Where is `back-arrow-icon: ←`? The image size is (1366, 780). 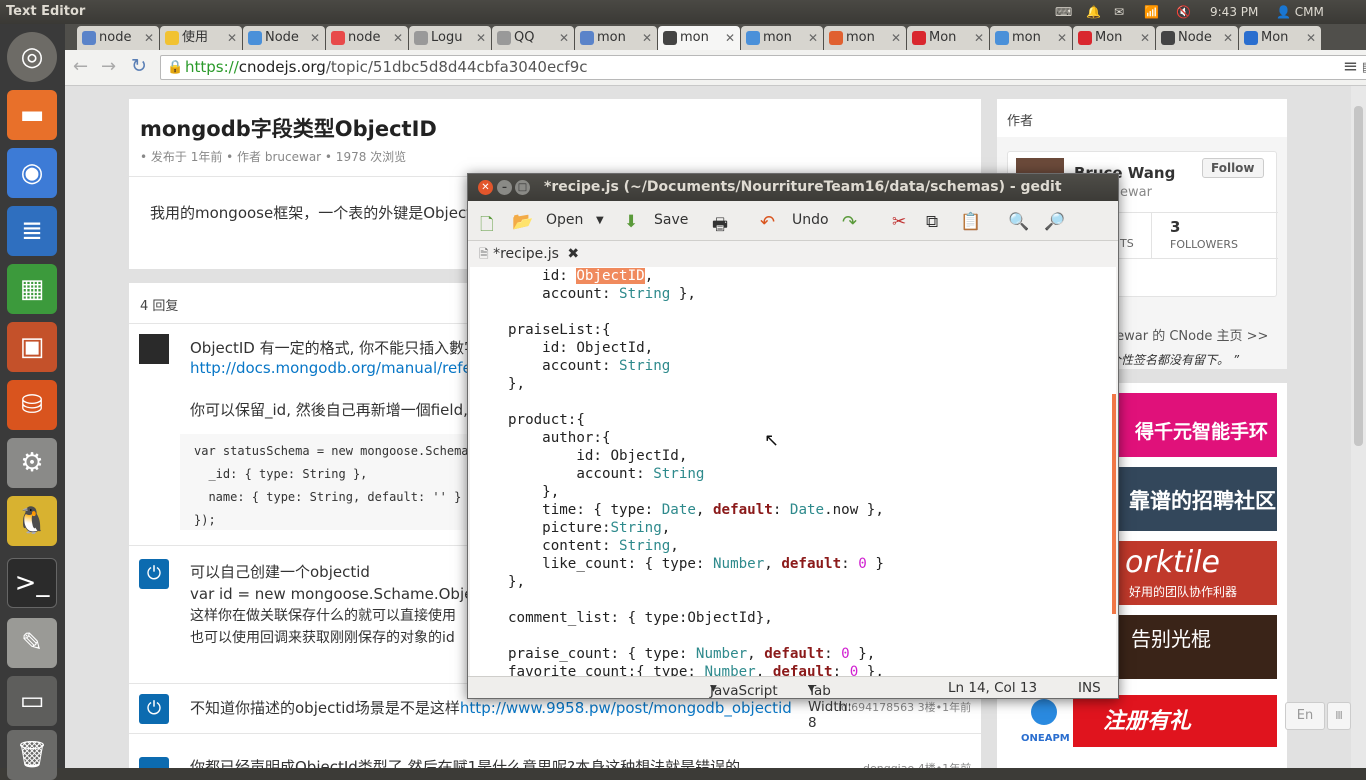
back-arrow-icon: ← is located at coordinates (80, 66).